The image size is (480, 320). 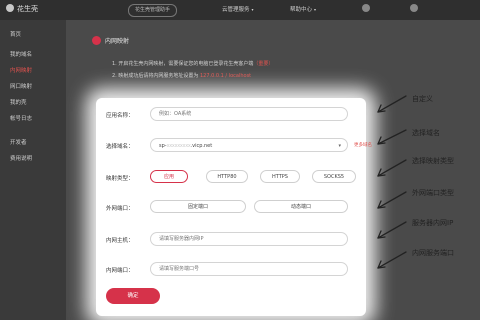 What do you see at coordinates (21, 118) in the screenshot?
I see `sidebar-item-account-log: 帐号日志` at bounding box center [21, 118].